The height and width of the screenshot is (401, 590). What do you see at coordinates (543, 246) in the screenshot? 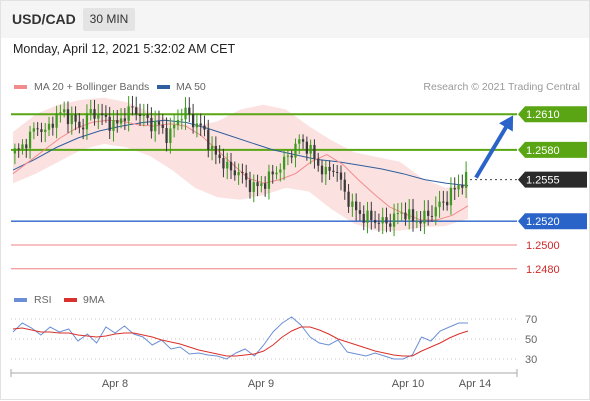
I see `level-label-1.2500: 1.2500` at bounding box center [543, 246].